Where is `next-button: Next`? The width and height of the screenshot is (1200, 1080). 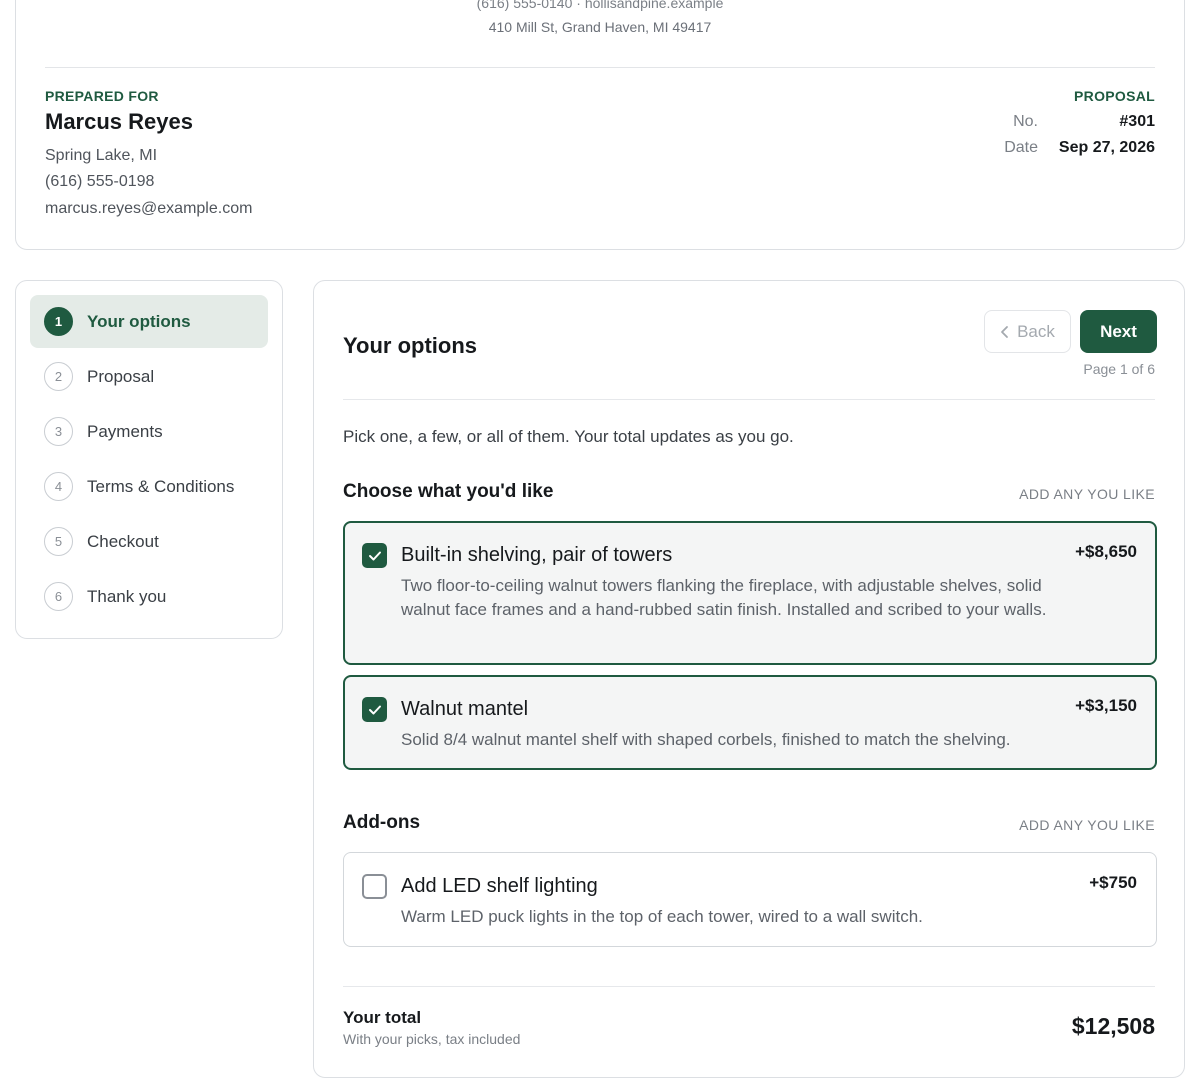 next-button: Next is located at coordinates (1118, 331).